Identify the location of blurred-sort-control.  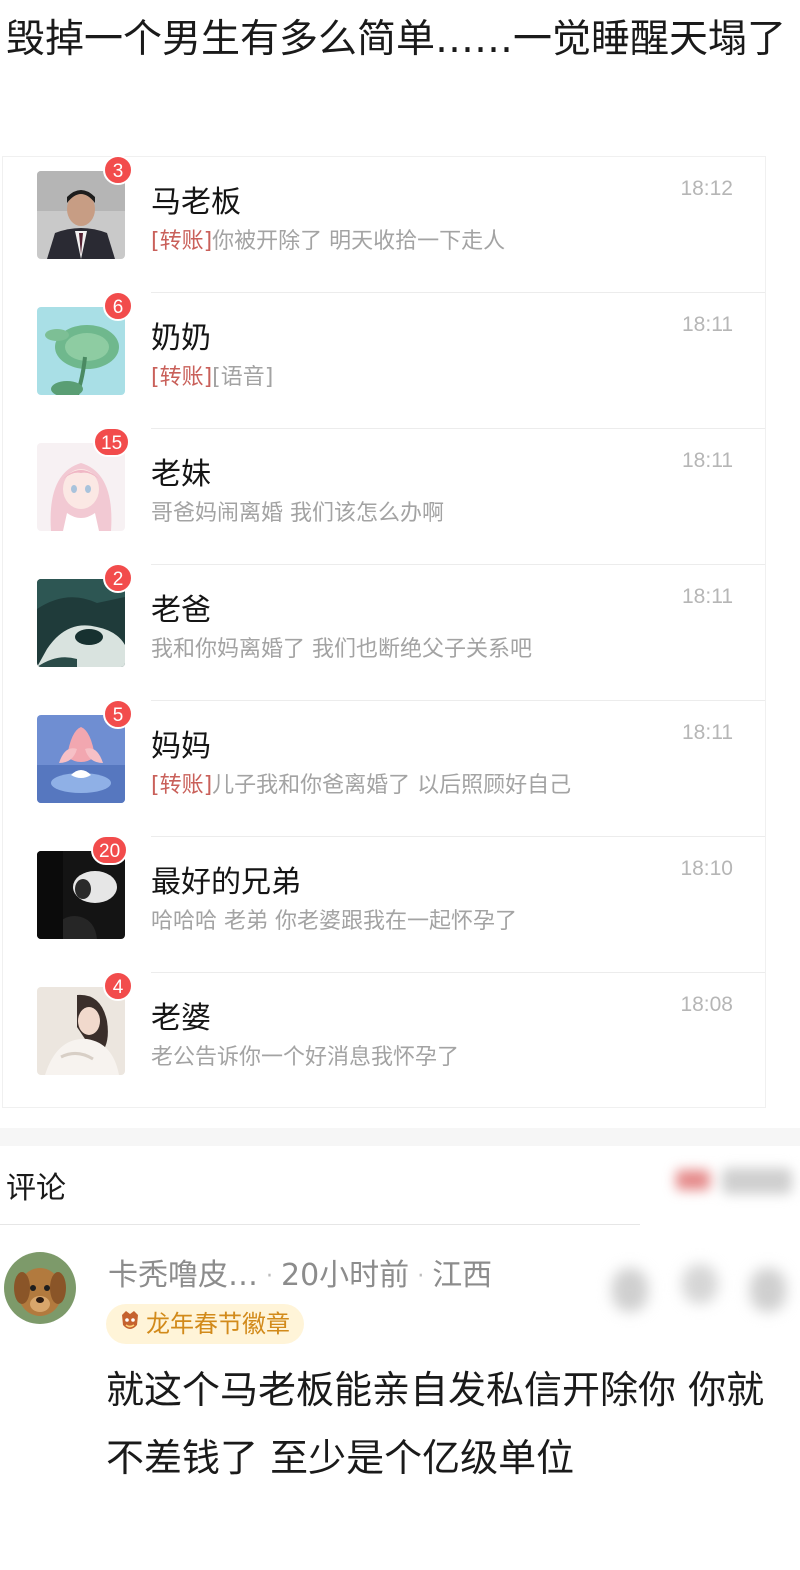
(735, 1182).